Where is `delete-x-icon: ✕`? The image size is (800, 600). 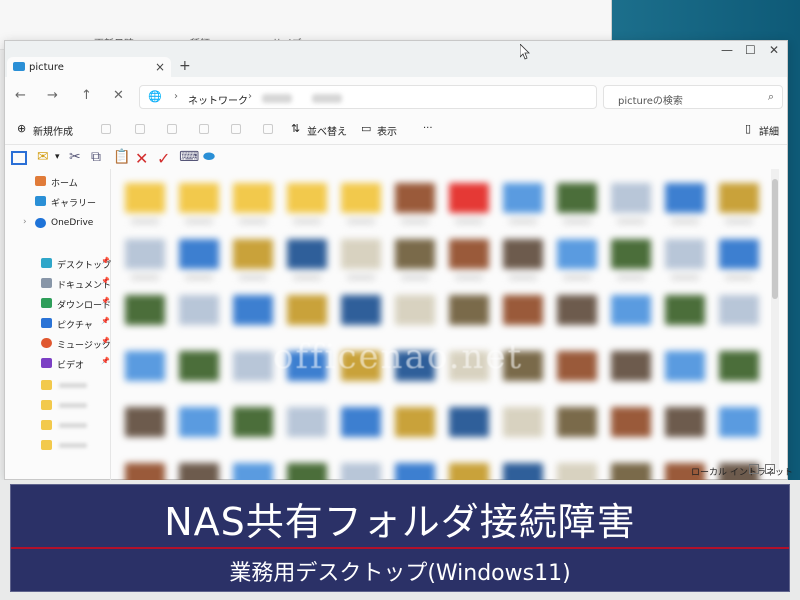
delete-x-icon: ✕ is located at coordinates (141, 158).